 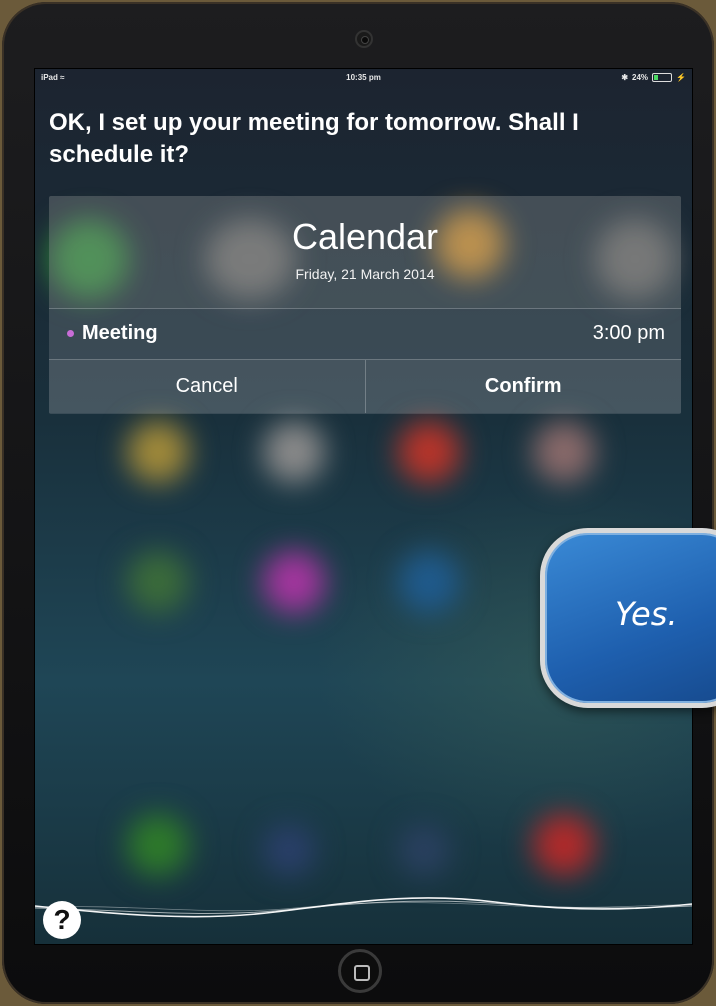 I want to click on battery-icon, so click(x=662, y=77).